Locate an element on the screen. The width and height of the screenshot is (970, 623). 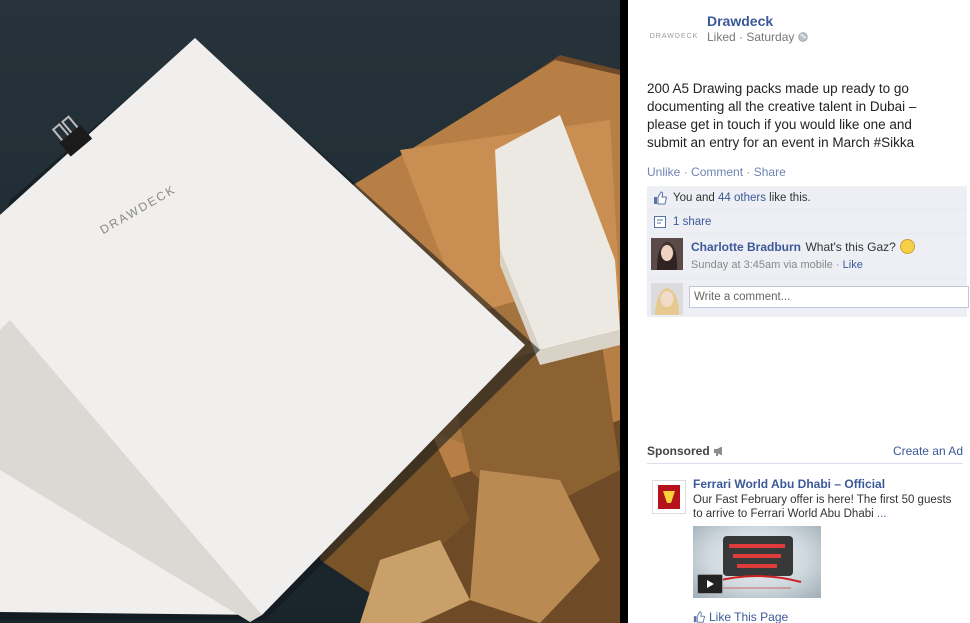
commenter-avatar is located at coordinates (667, 254).